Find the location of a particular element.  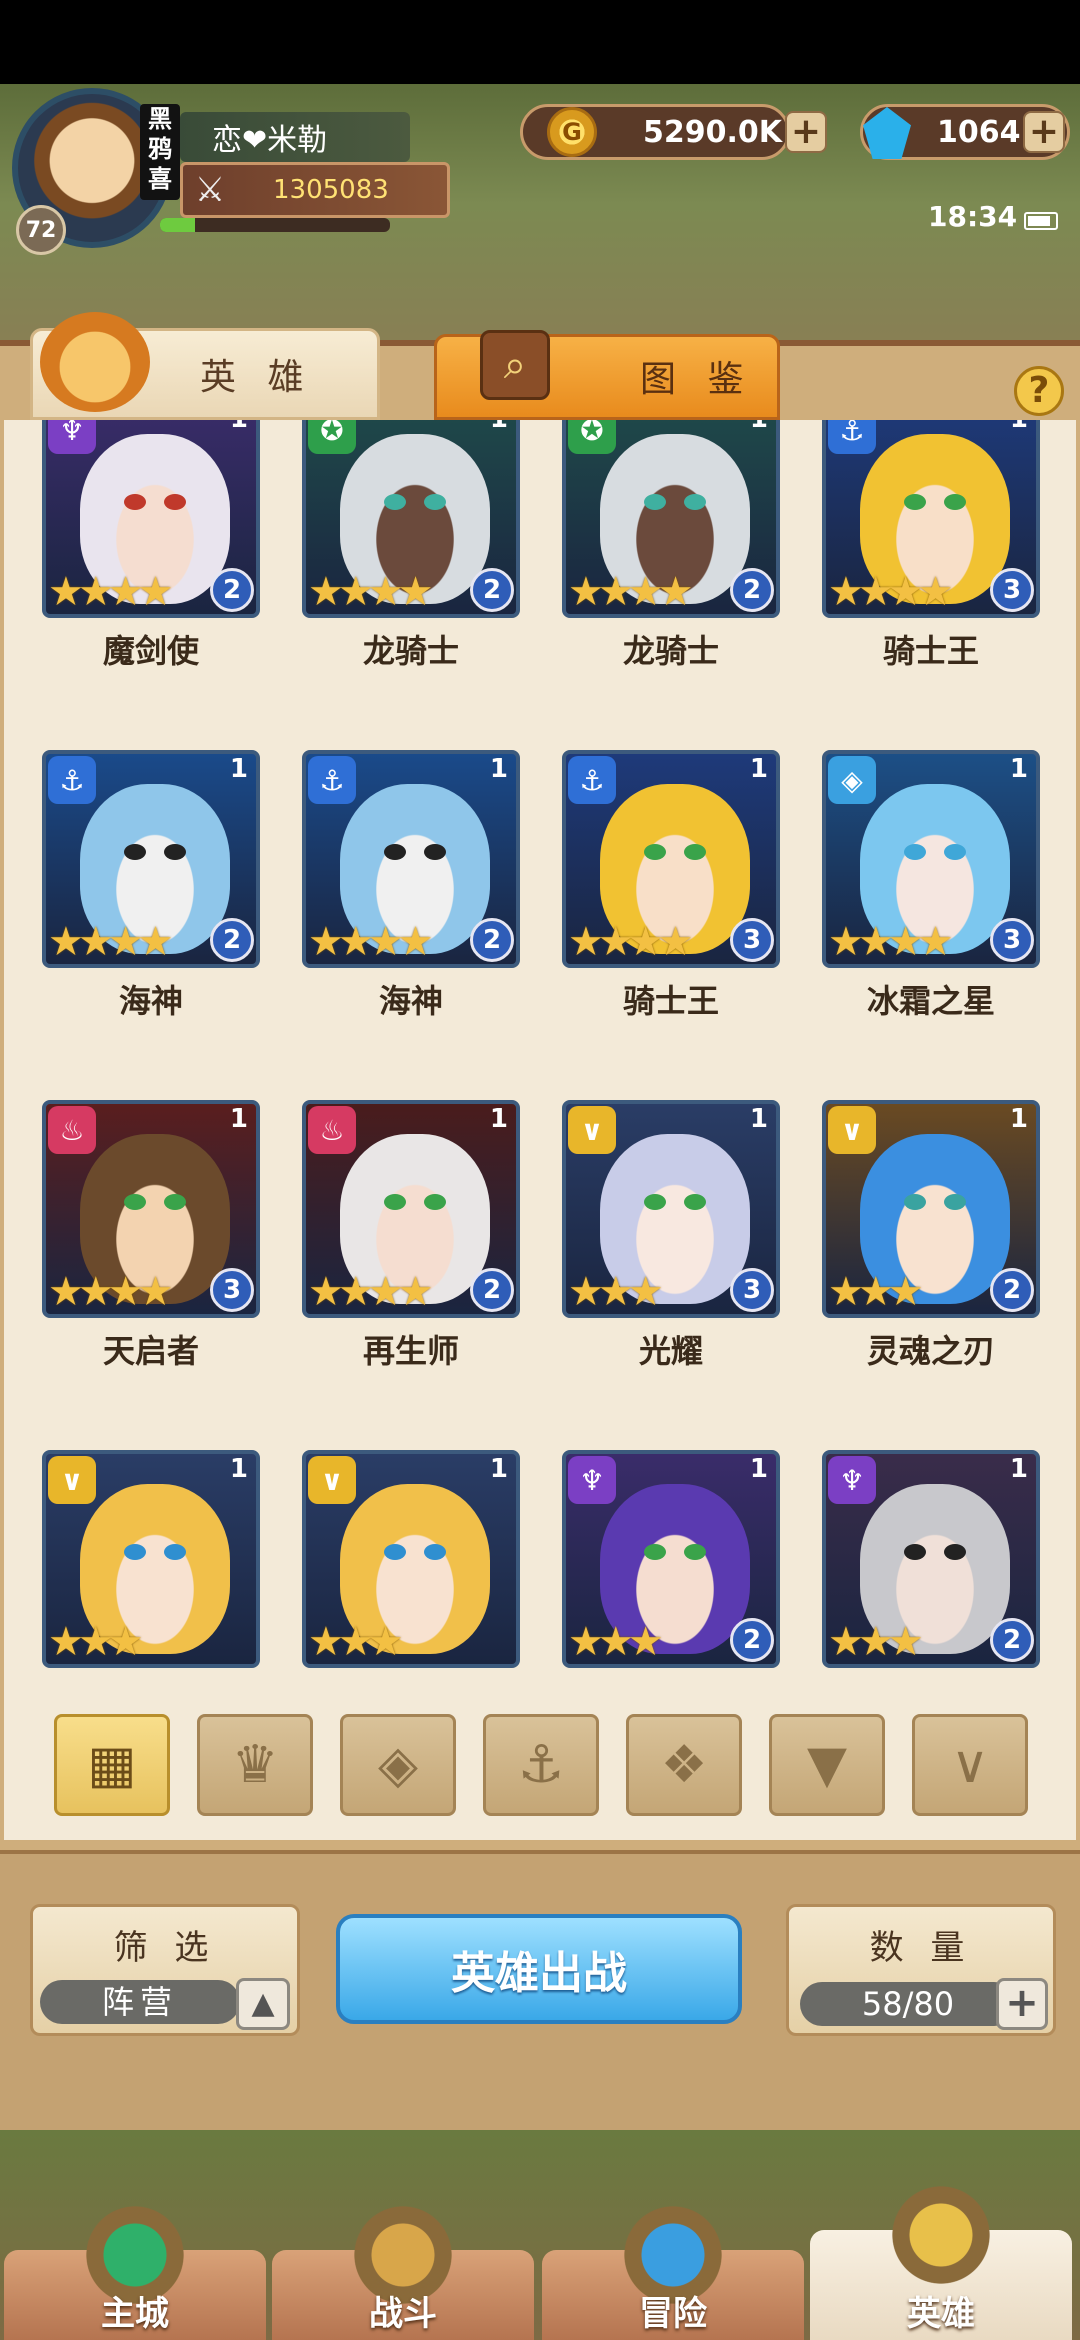

hero-name: 再生师 is located at coordinates (410, 1351).